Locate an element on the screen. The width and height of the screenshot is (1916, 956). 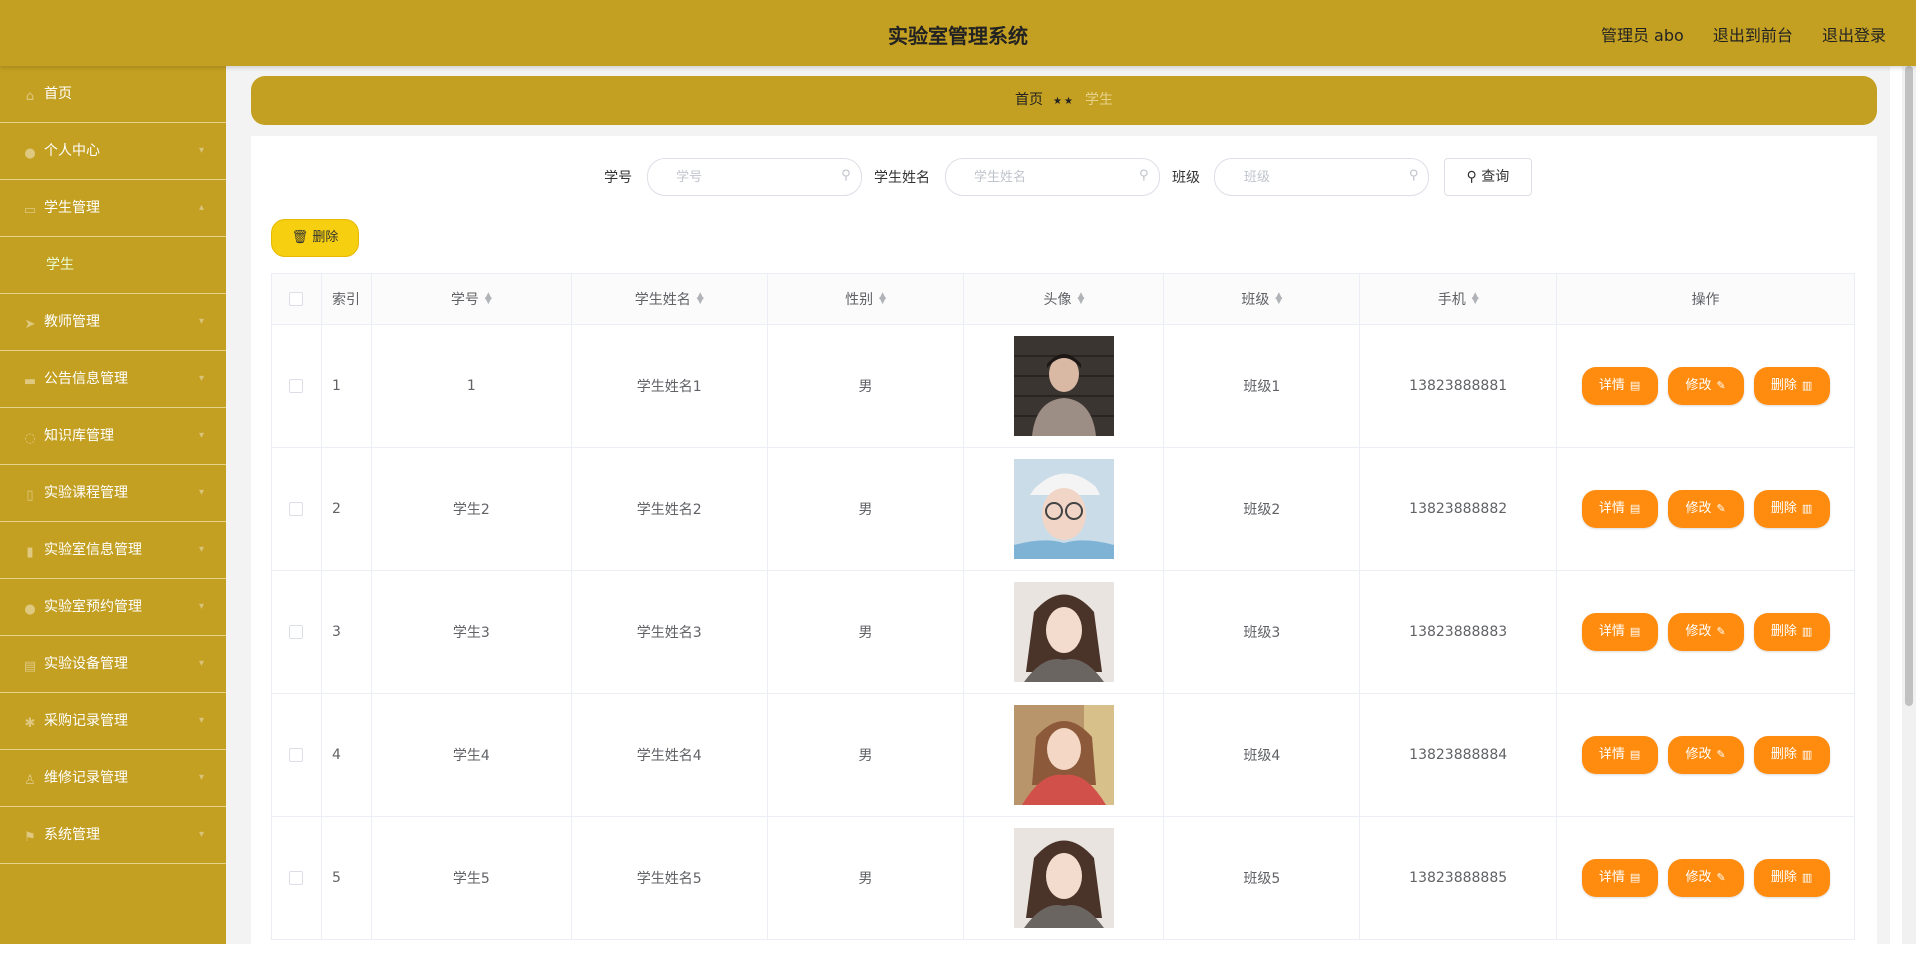
book-icon: ▯ is located at coordinates (30, 495).